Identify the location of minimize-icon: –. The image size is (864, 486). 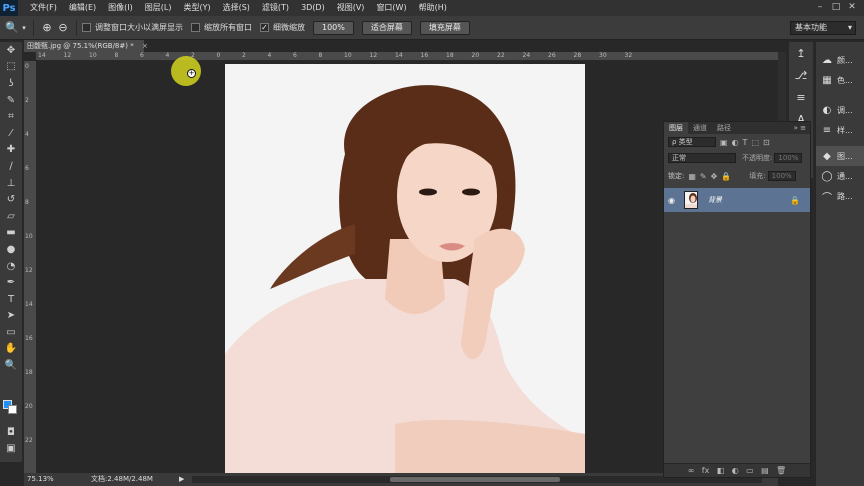
(820, 7).